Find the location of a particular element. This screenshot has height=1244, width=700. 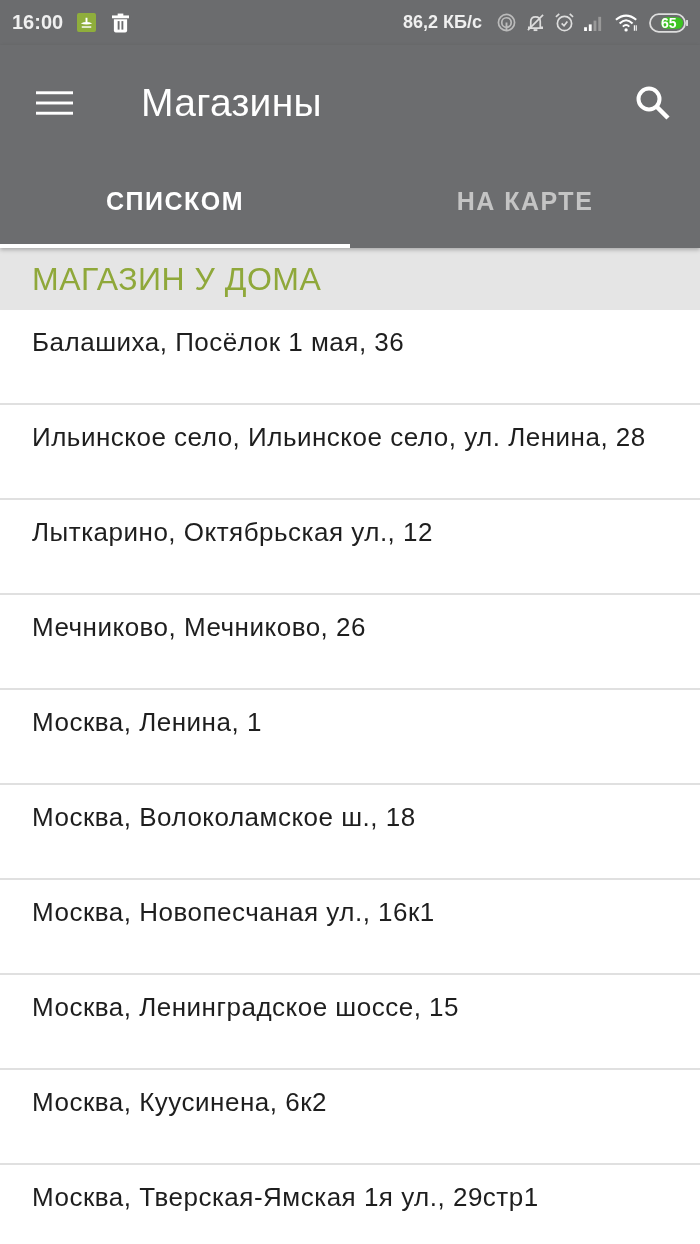

menu-icon is located at coordinates (54, 102).